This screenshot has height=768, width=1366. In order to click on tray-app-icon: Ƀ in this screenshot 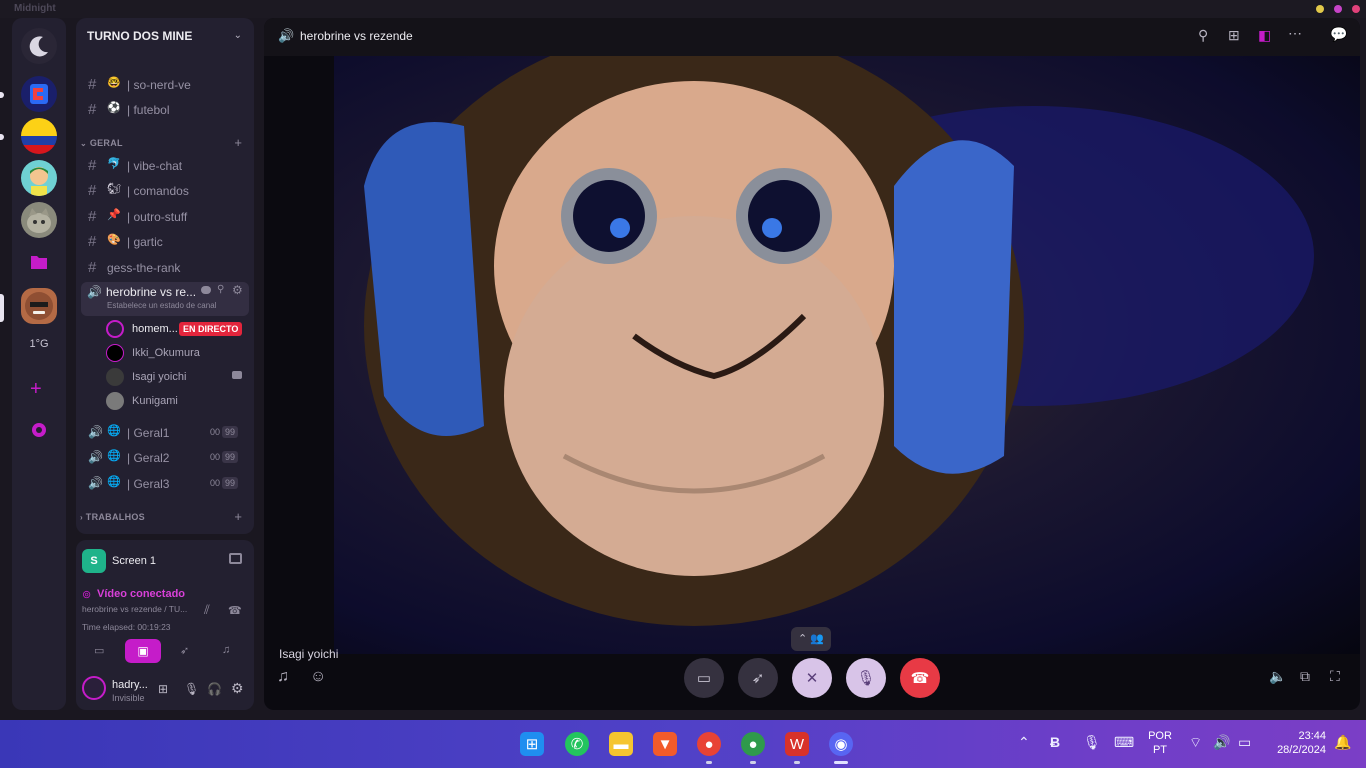, I will do `click(1055, 742)`.